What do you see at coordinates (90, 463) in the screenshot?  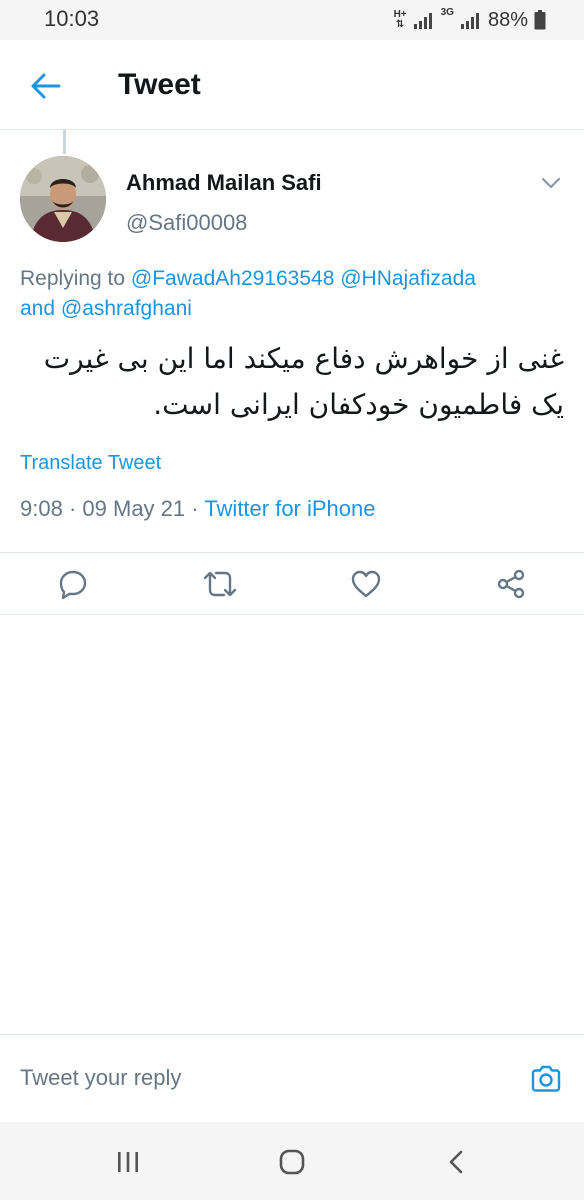 I see `translate-tweet-link: Translate Tweet` at bounding box center [90, 463].